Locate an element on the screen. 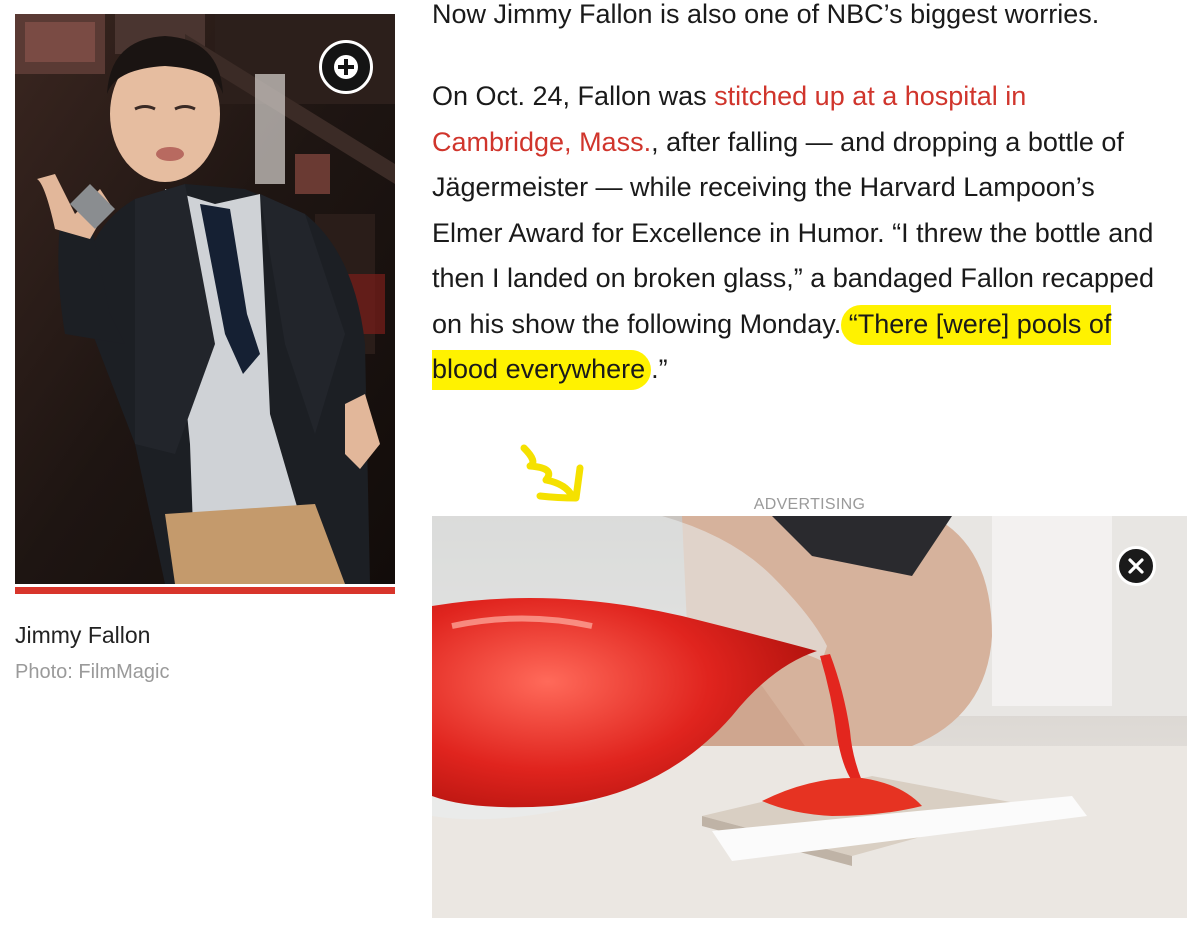 The width and height of the screenshot is (1200, 931). close-ad-button is located at coordinates (1136, 566).